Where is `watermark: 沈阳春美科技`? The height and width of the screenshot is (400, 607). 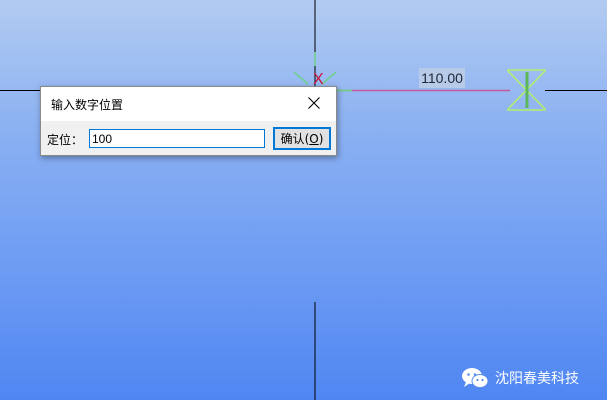
watermark: 沈阳春美科技 is located at coordinates (520, 378).